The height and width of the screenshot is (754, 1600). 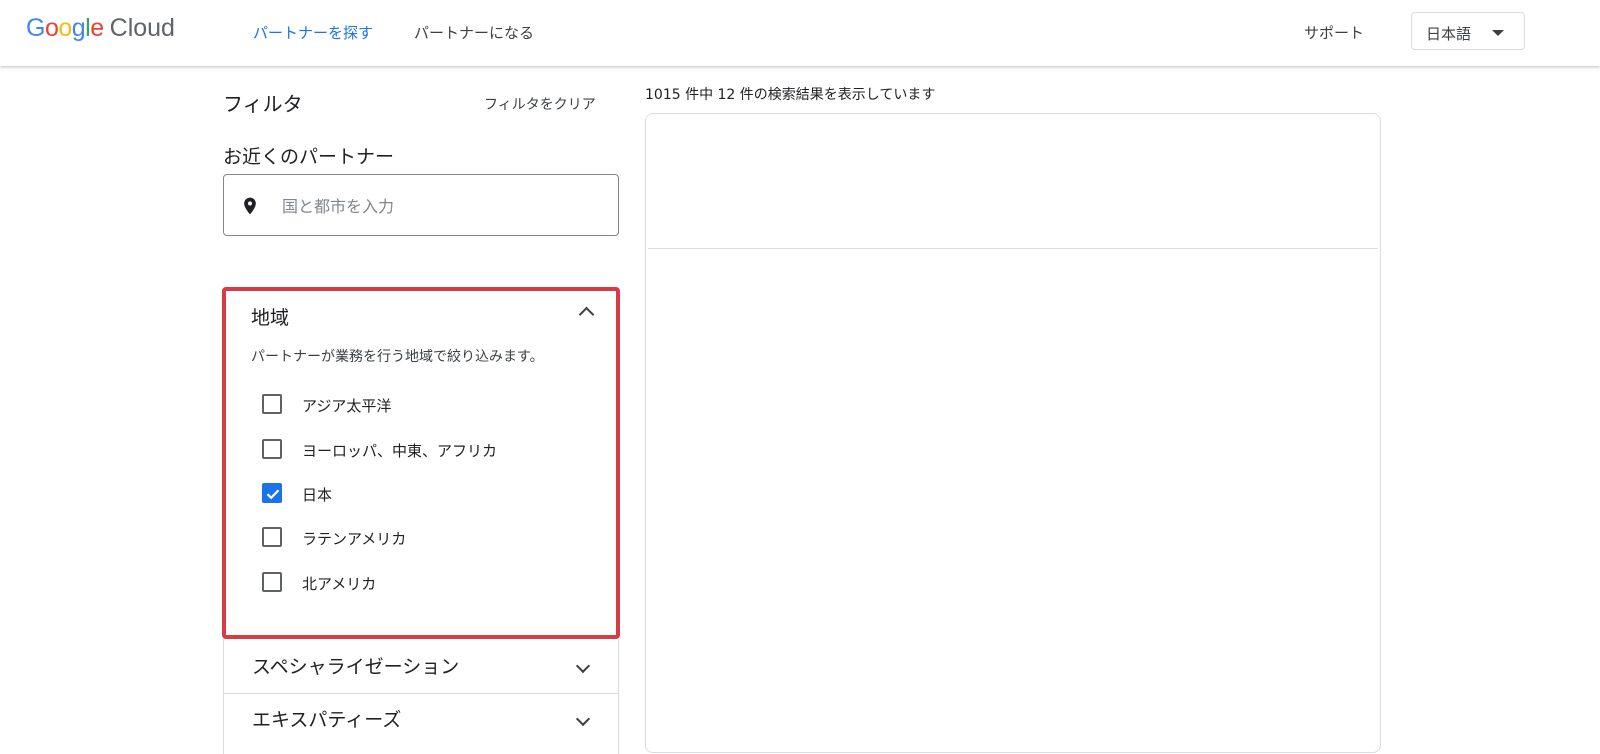 I want to click on google-cloud-logo: Google Cloud, so click(x=100, y=31).